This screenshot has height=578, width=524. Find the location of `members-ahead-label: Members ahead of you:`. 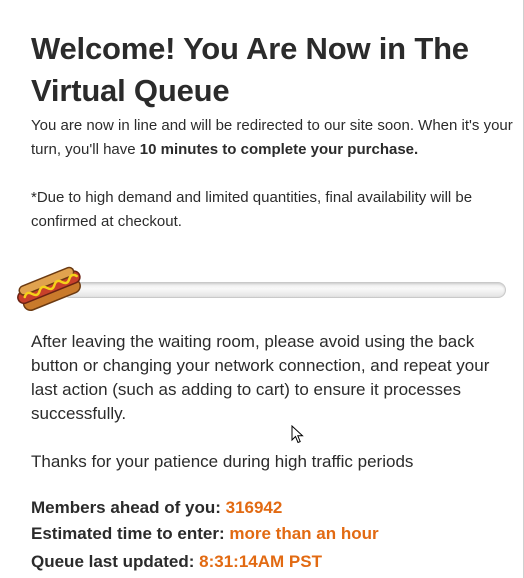

members-ahead-label: Members ahead of you: is located at coordinates (126, 507).